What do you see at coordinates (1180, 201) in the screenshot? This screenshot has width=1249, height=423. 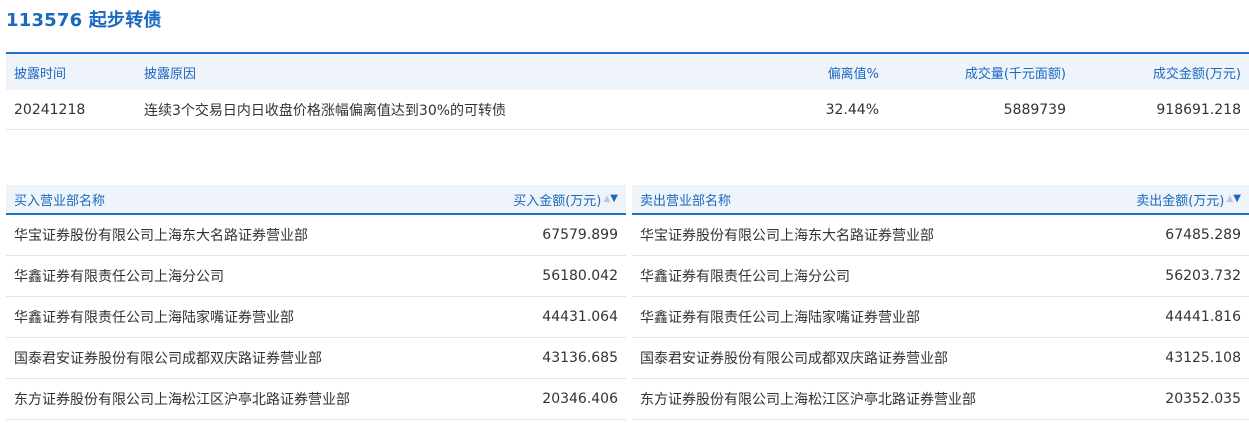 I see `sell-amount-header-label: 卖出金额(万元)` at bounding box center [1180, 201].